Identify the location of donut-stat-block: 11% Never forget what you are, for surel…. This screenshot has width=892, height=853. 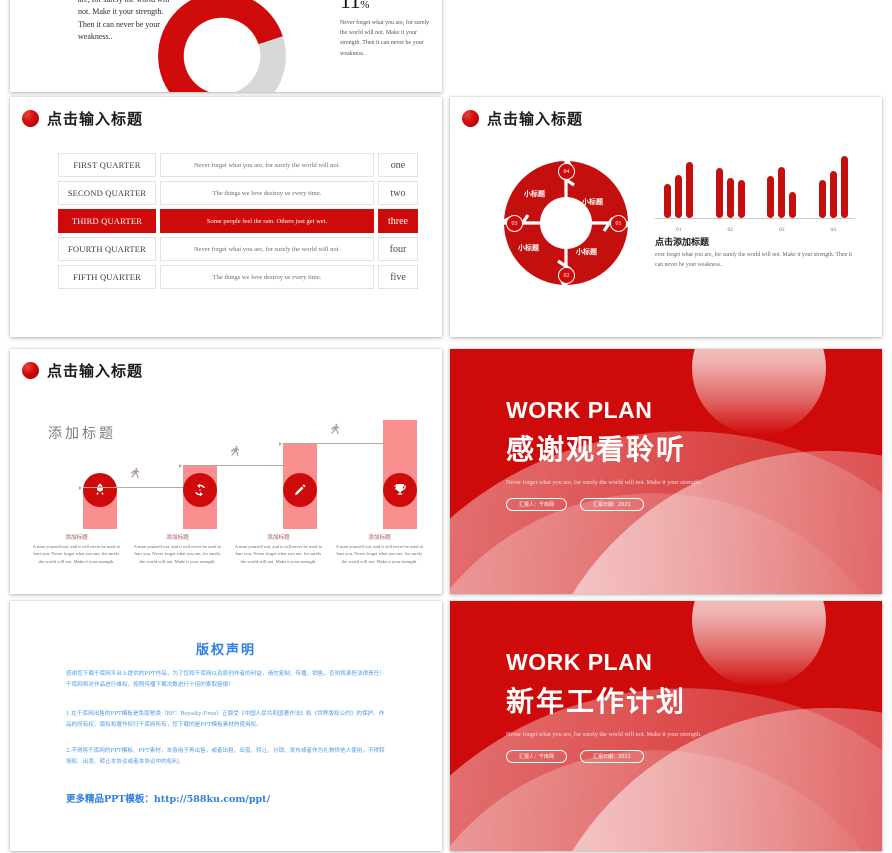
(388, 29).